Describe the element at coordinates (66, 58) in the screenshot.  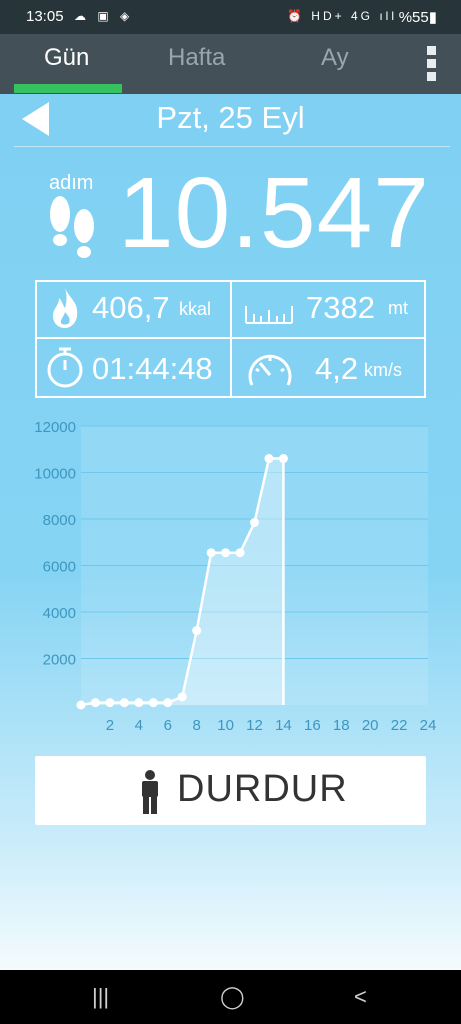
I see `tab-day: Gün` at that location.